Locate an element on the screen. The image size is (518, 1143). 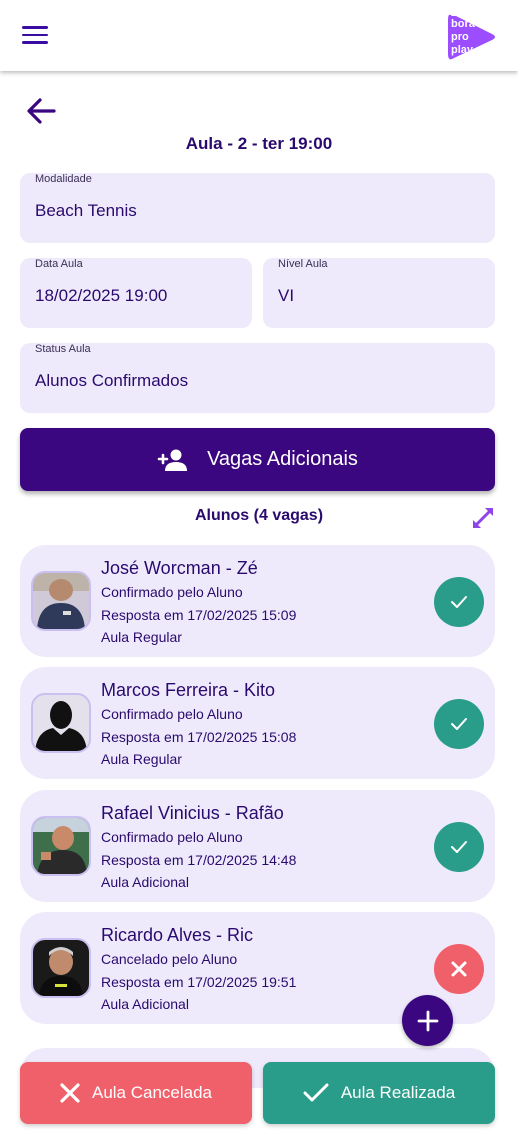
aluno-status: Cancelado pelo Aluno is located at coordinates (169, 959).